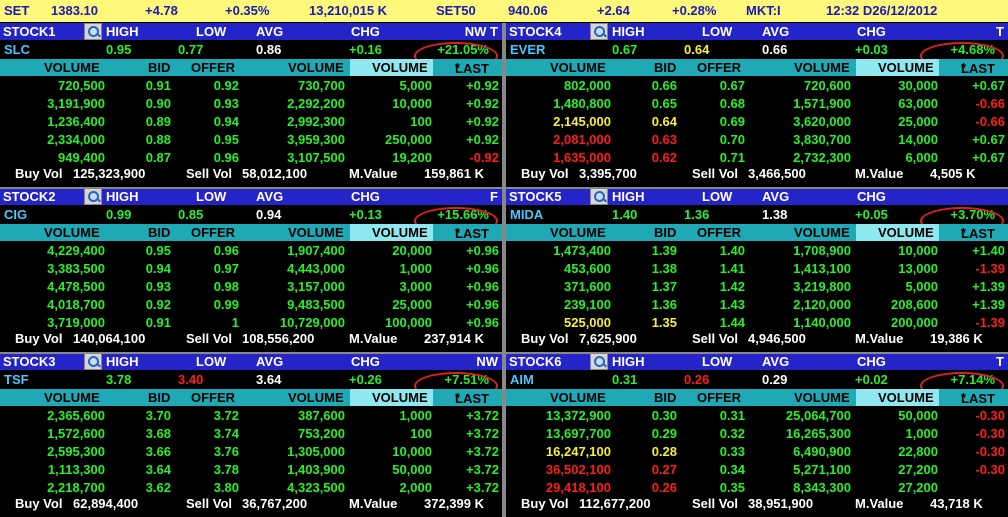 Image resolution: width=1008 pixels, height=517 pixels. I want to click on bid-price: 0.30, so click(664, 415).